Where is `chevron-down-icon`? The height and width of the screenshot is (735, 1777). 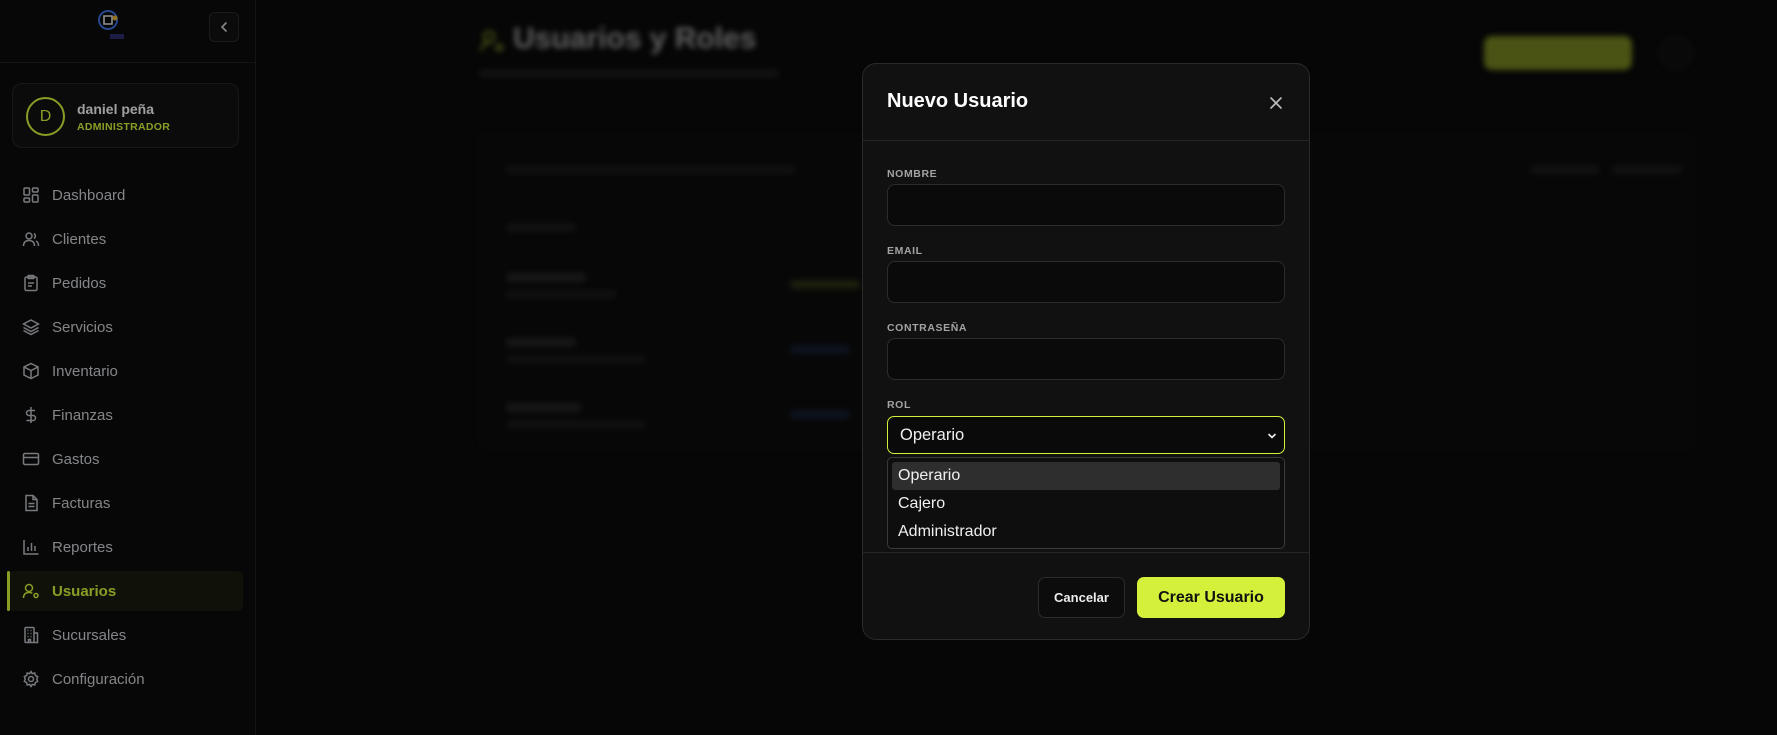 chevron-down-icon is located at coordinates (1272, 436).